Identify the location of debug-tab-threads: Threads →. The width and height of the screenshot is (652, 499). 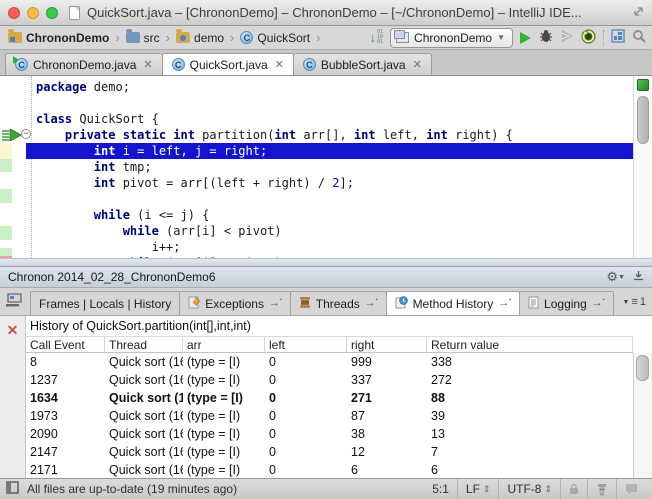
(338, 303).